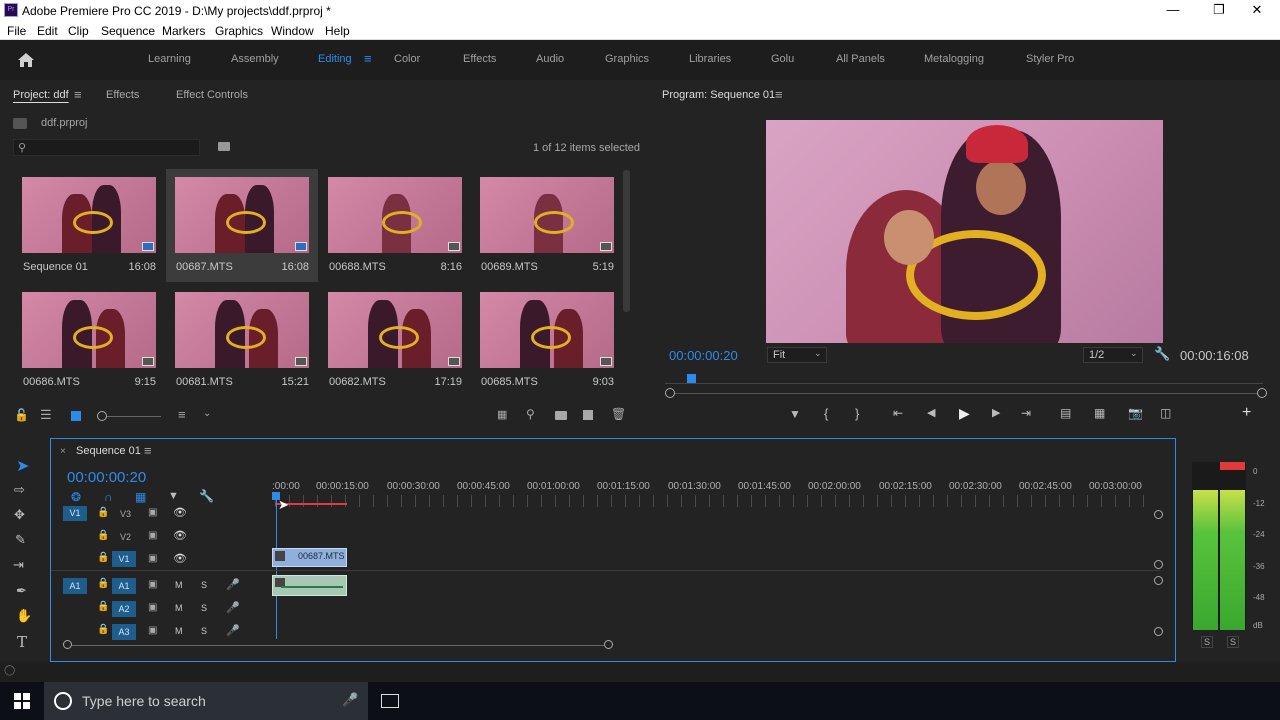 This screenshot has height=720, width=1280. What do you see at coordinates (47, 31) in the screenshot?
I see `menu-edit: Edit` at bounding box center [47, 31].